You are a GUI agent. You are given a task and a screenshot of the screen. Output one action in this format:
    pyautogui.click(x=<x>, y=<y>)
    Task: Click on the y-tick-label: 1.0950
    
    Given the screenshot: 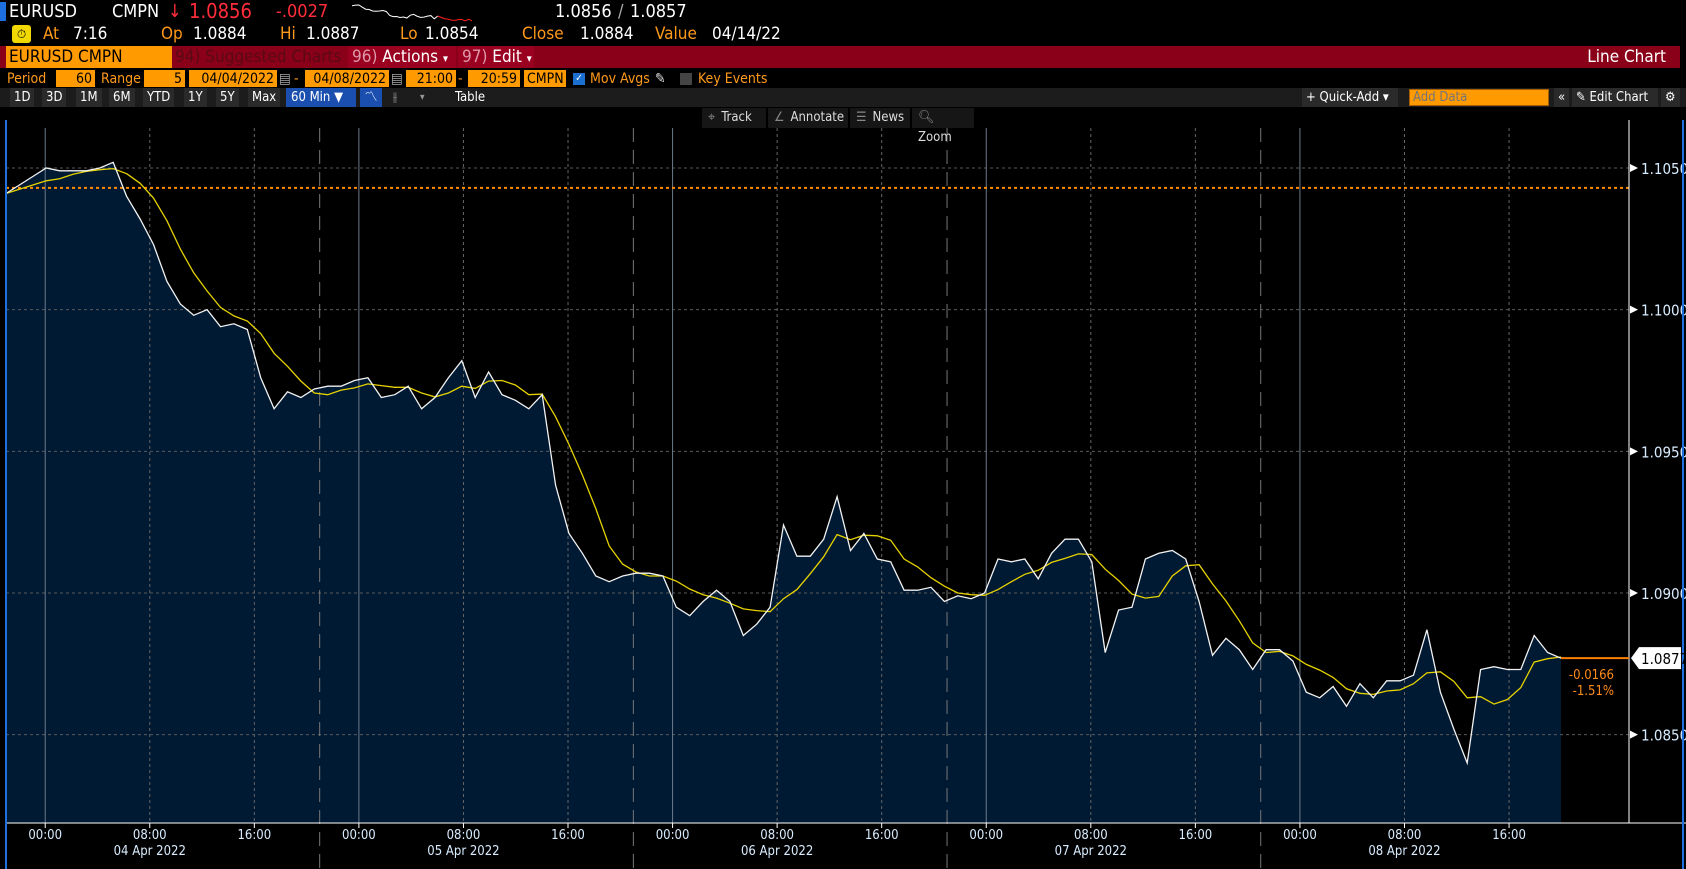 What is the action you would take?
    pyautogui.click(x=1663, y=452)
    